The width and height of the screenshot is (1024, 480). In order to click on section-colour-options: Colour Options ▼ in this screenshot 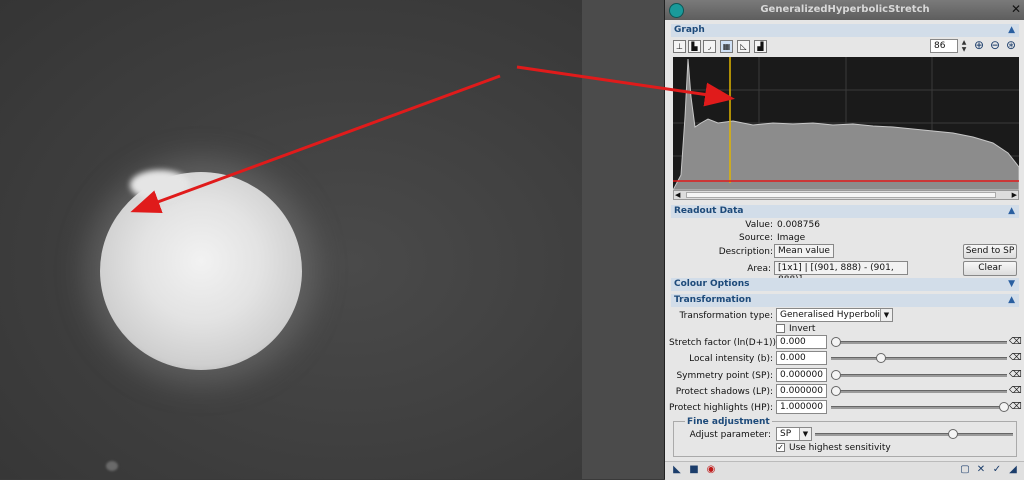, I will do `click(845, 284)`.